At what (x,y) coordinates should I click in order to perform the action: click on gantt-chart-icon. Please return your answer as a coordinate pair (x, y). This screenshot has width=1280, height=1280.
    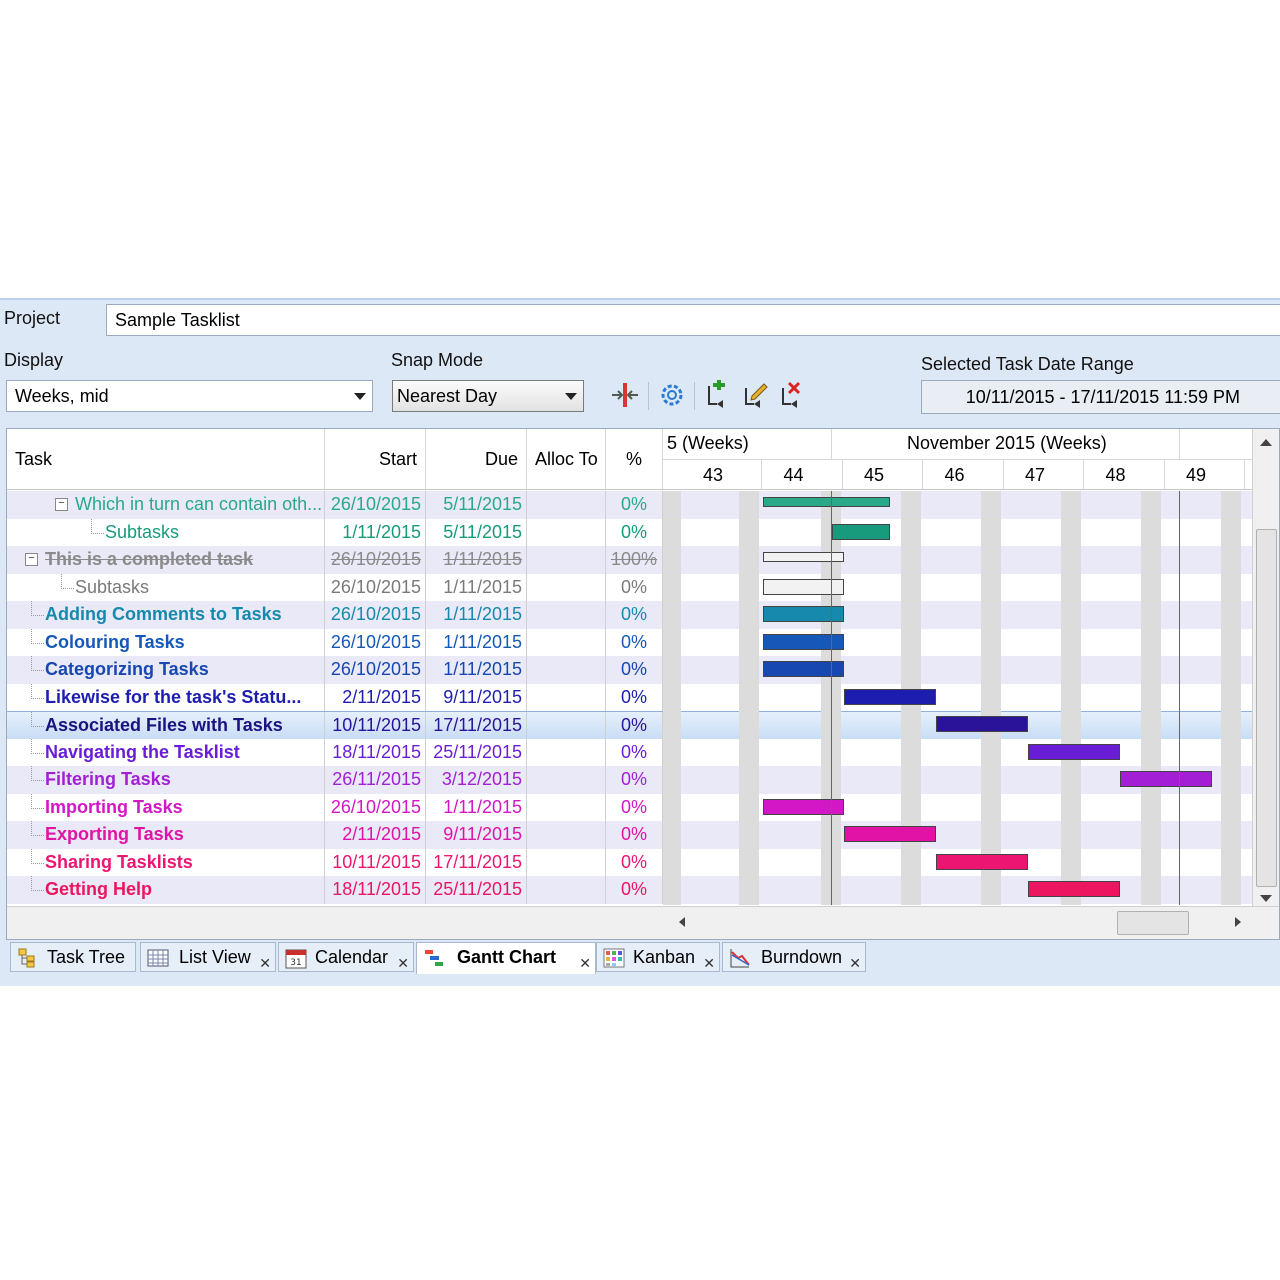
    Looking at the image, I should click on (434, 958).